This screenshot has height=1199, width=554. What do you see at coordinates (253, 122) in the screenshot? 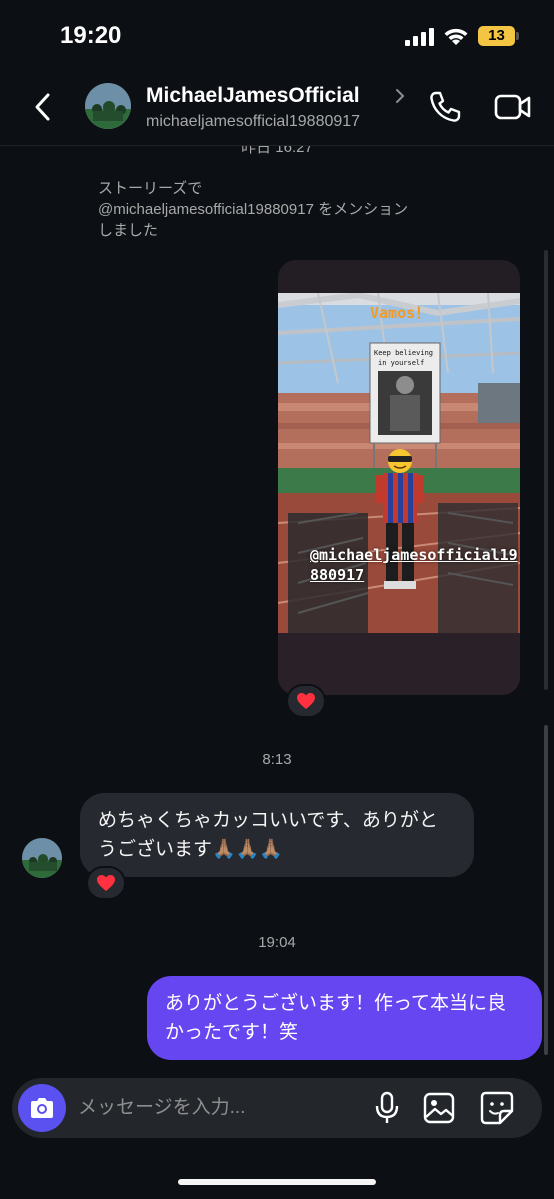
I see `profile-handle: michaeljamesofficial19880917` at bounding box center [253, 122].